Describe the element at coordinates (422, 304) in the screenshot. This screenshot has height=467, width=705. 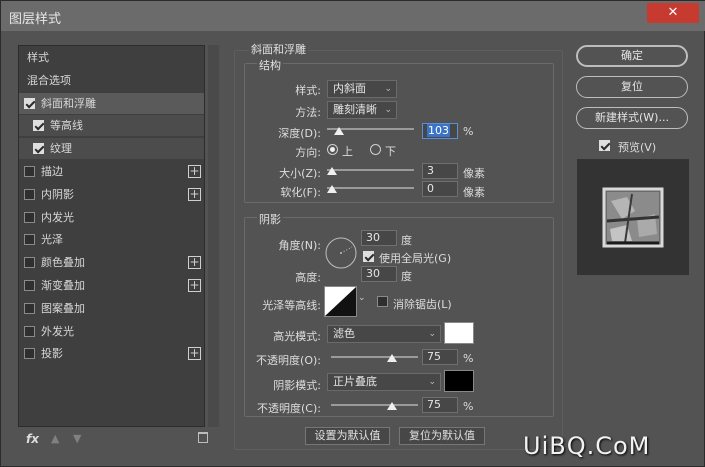
I see `antialias-label: 消除锯齿(L)` at that location.